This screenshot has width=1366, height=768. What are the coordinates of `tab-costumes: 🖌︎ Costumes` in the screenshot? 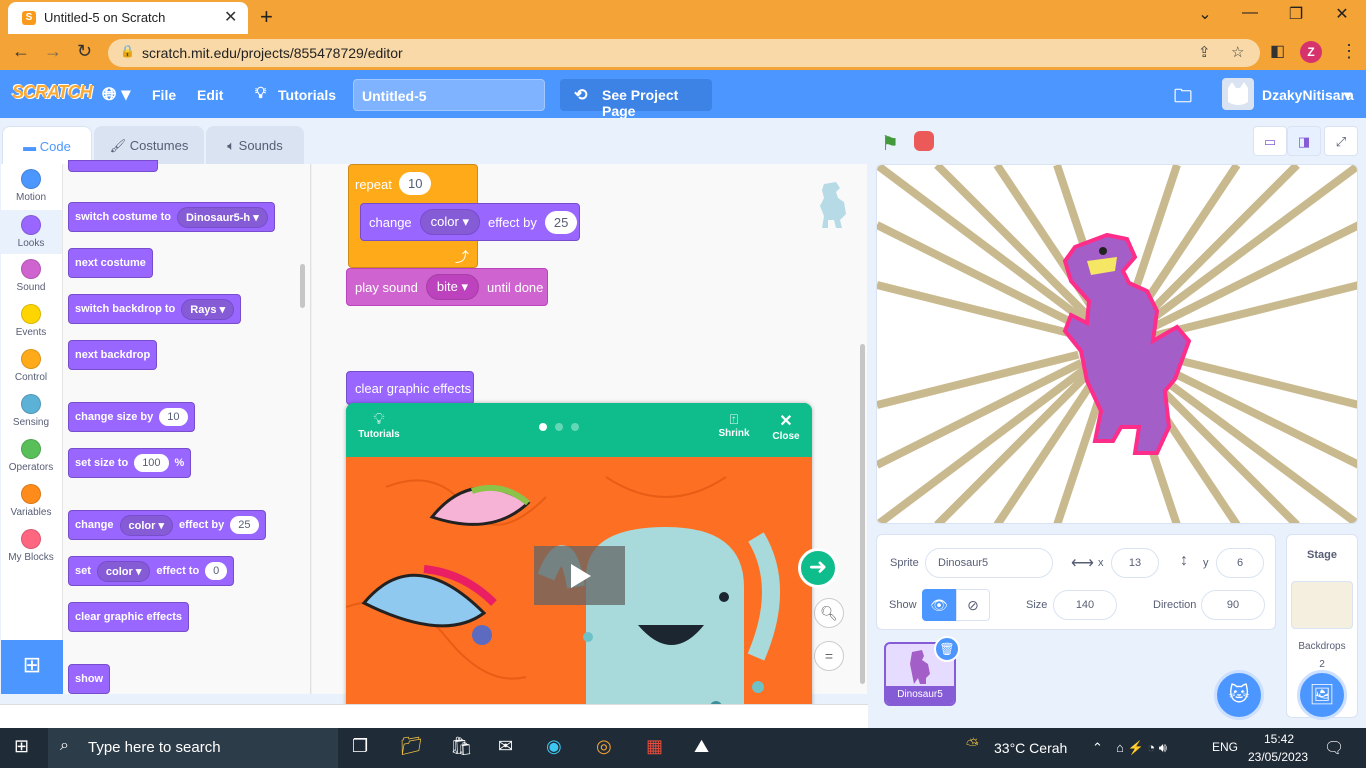 It's located at (149, 145).